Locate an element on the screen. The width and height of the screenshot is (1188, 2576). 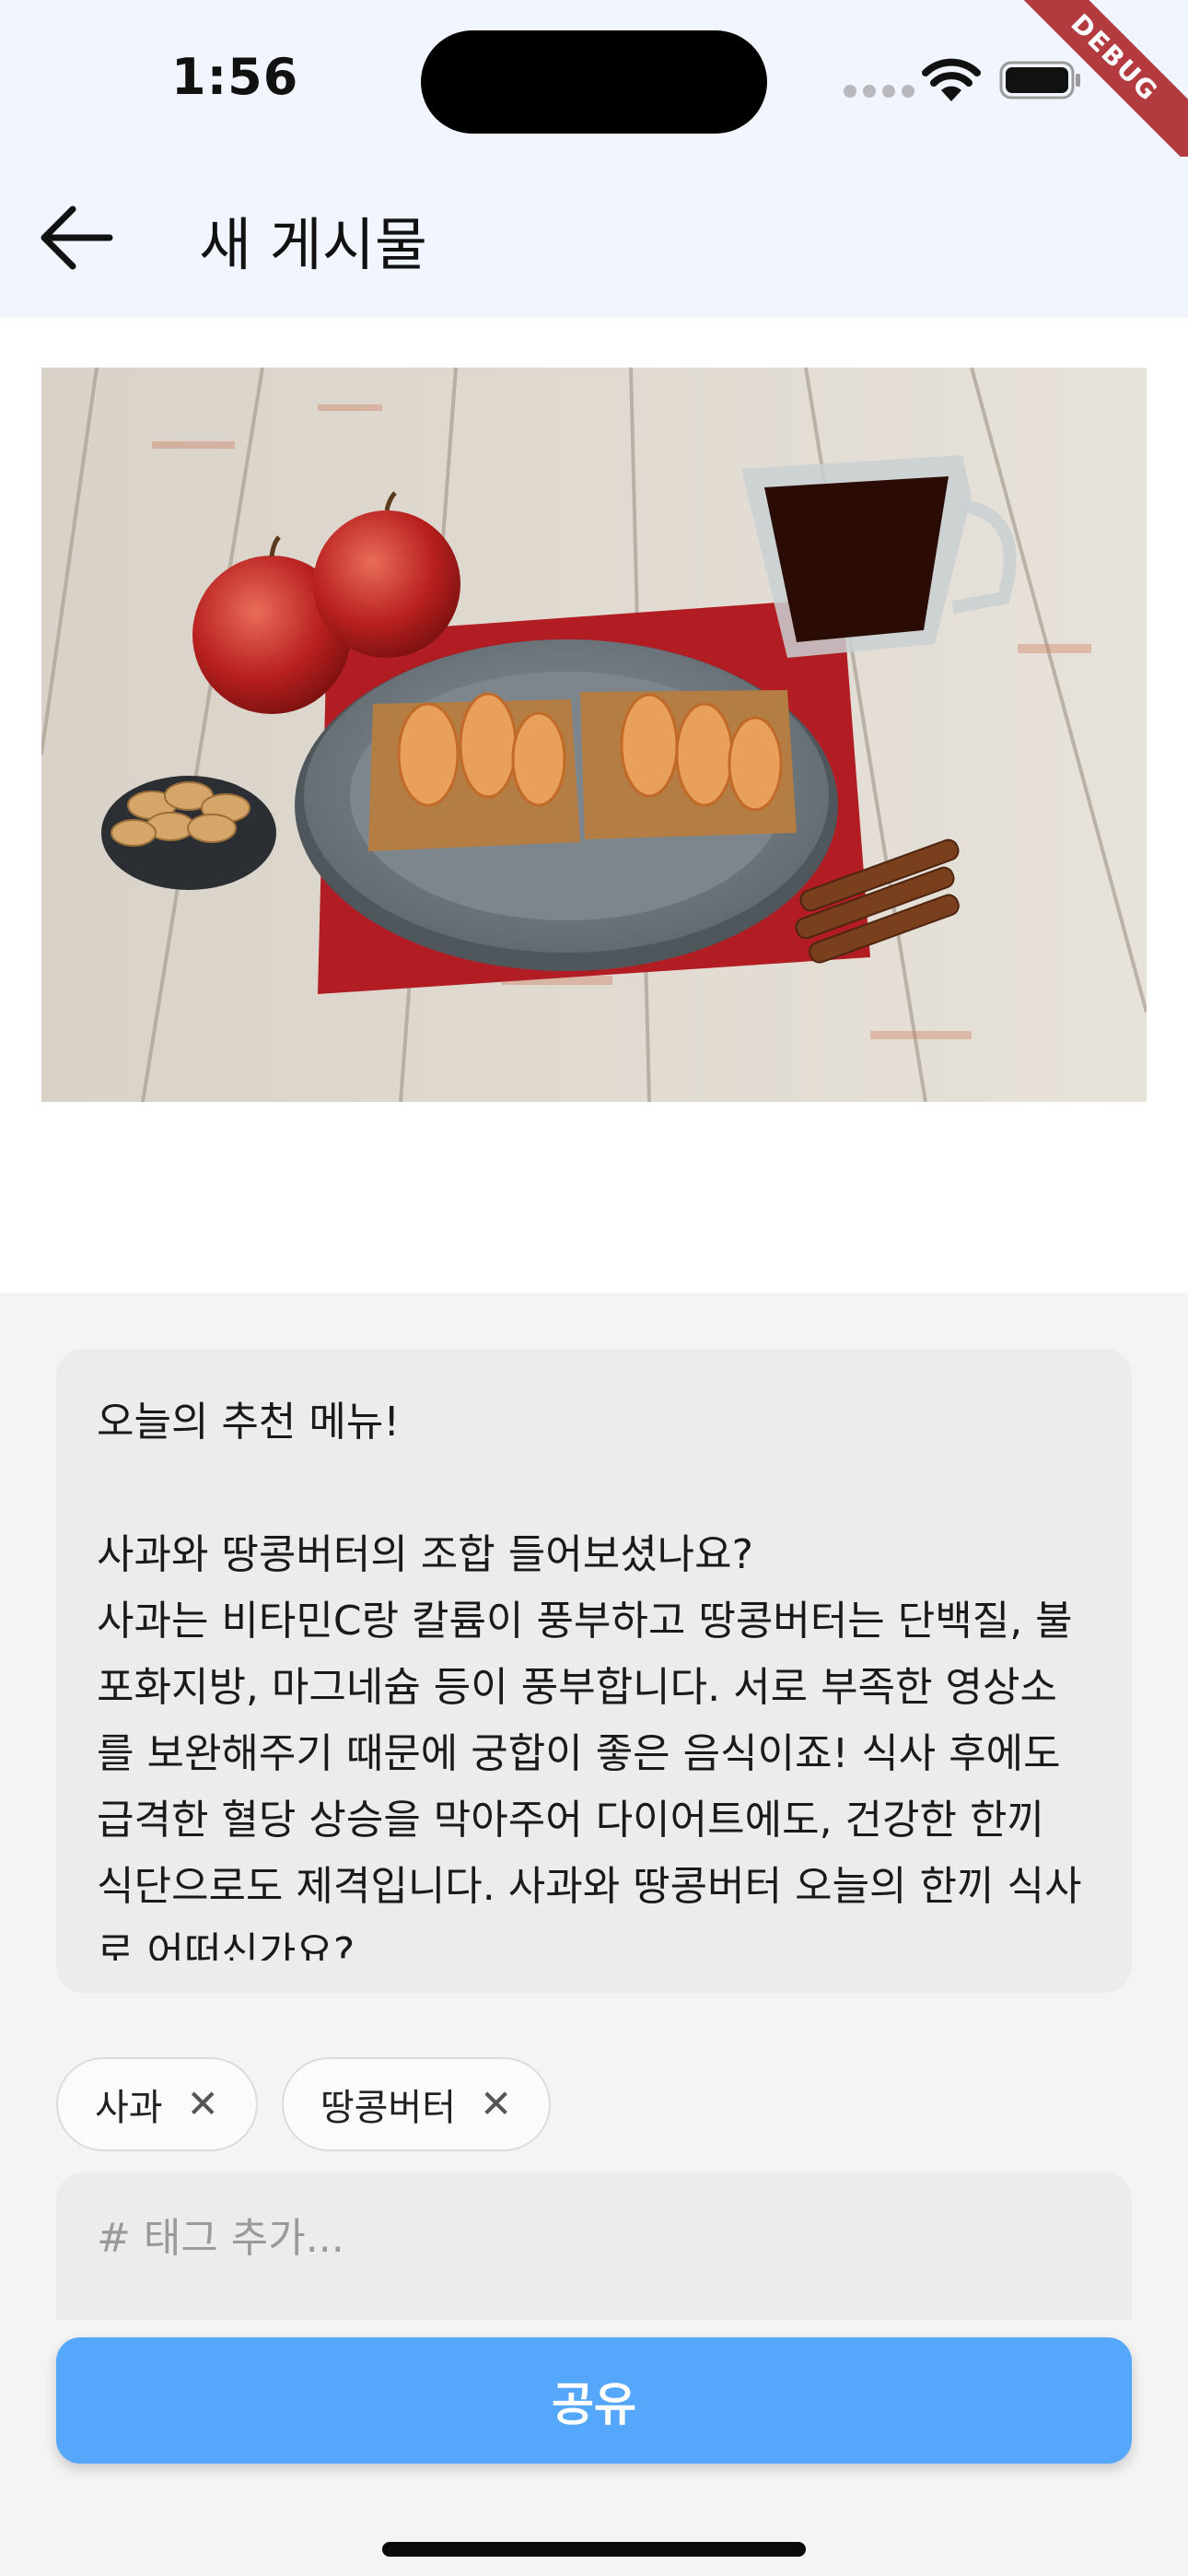
tag-chip: 사과 ✕ is located at coordinates (157, 2104).